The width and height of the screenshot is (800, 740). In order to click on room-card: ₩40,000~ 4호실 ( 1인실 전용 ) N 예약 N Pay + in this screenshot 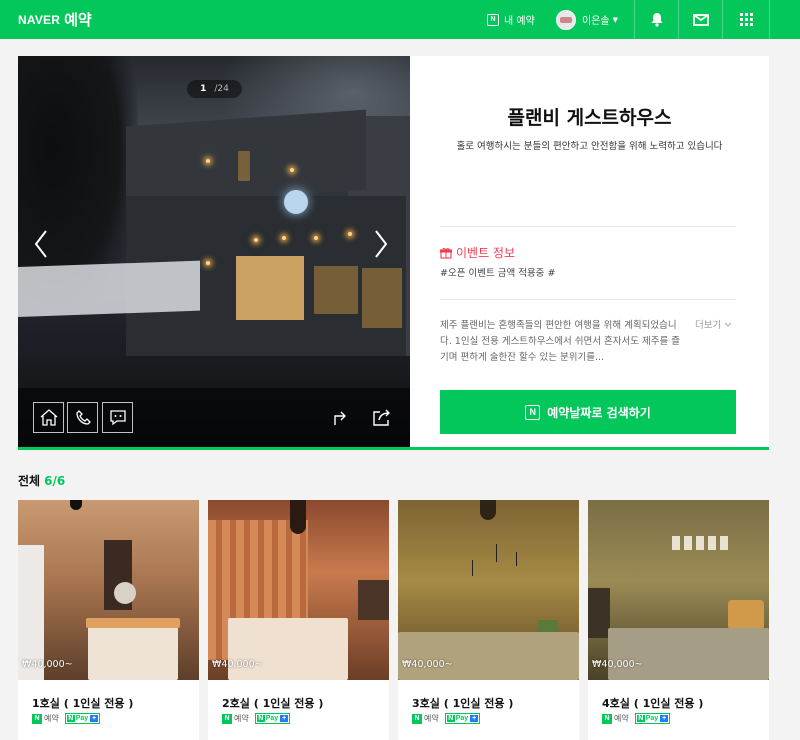, I will do `click(678, 620)`.